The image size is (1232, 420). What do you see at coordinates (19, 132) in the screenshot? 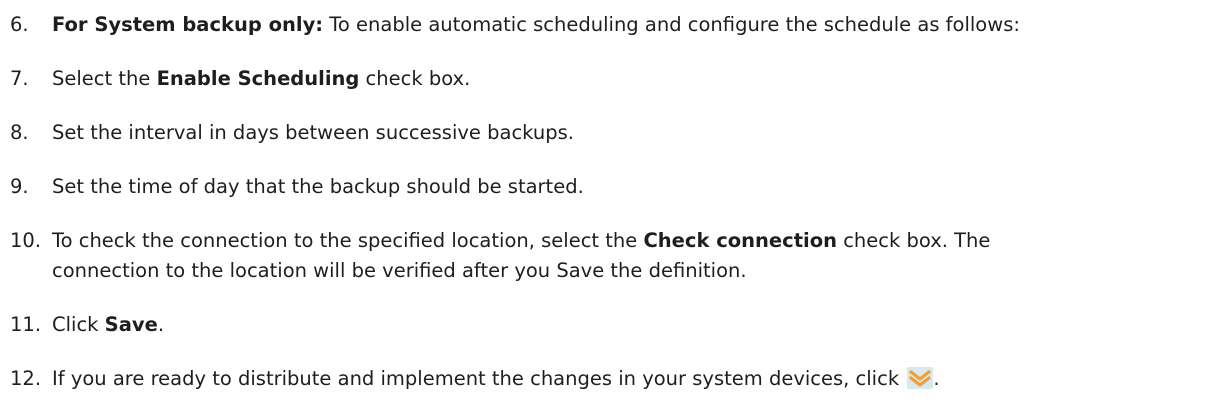
I see `step-number: 8.` at bounding box center [19, 132].